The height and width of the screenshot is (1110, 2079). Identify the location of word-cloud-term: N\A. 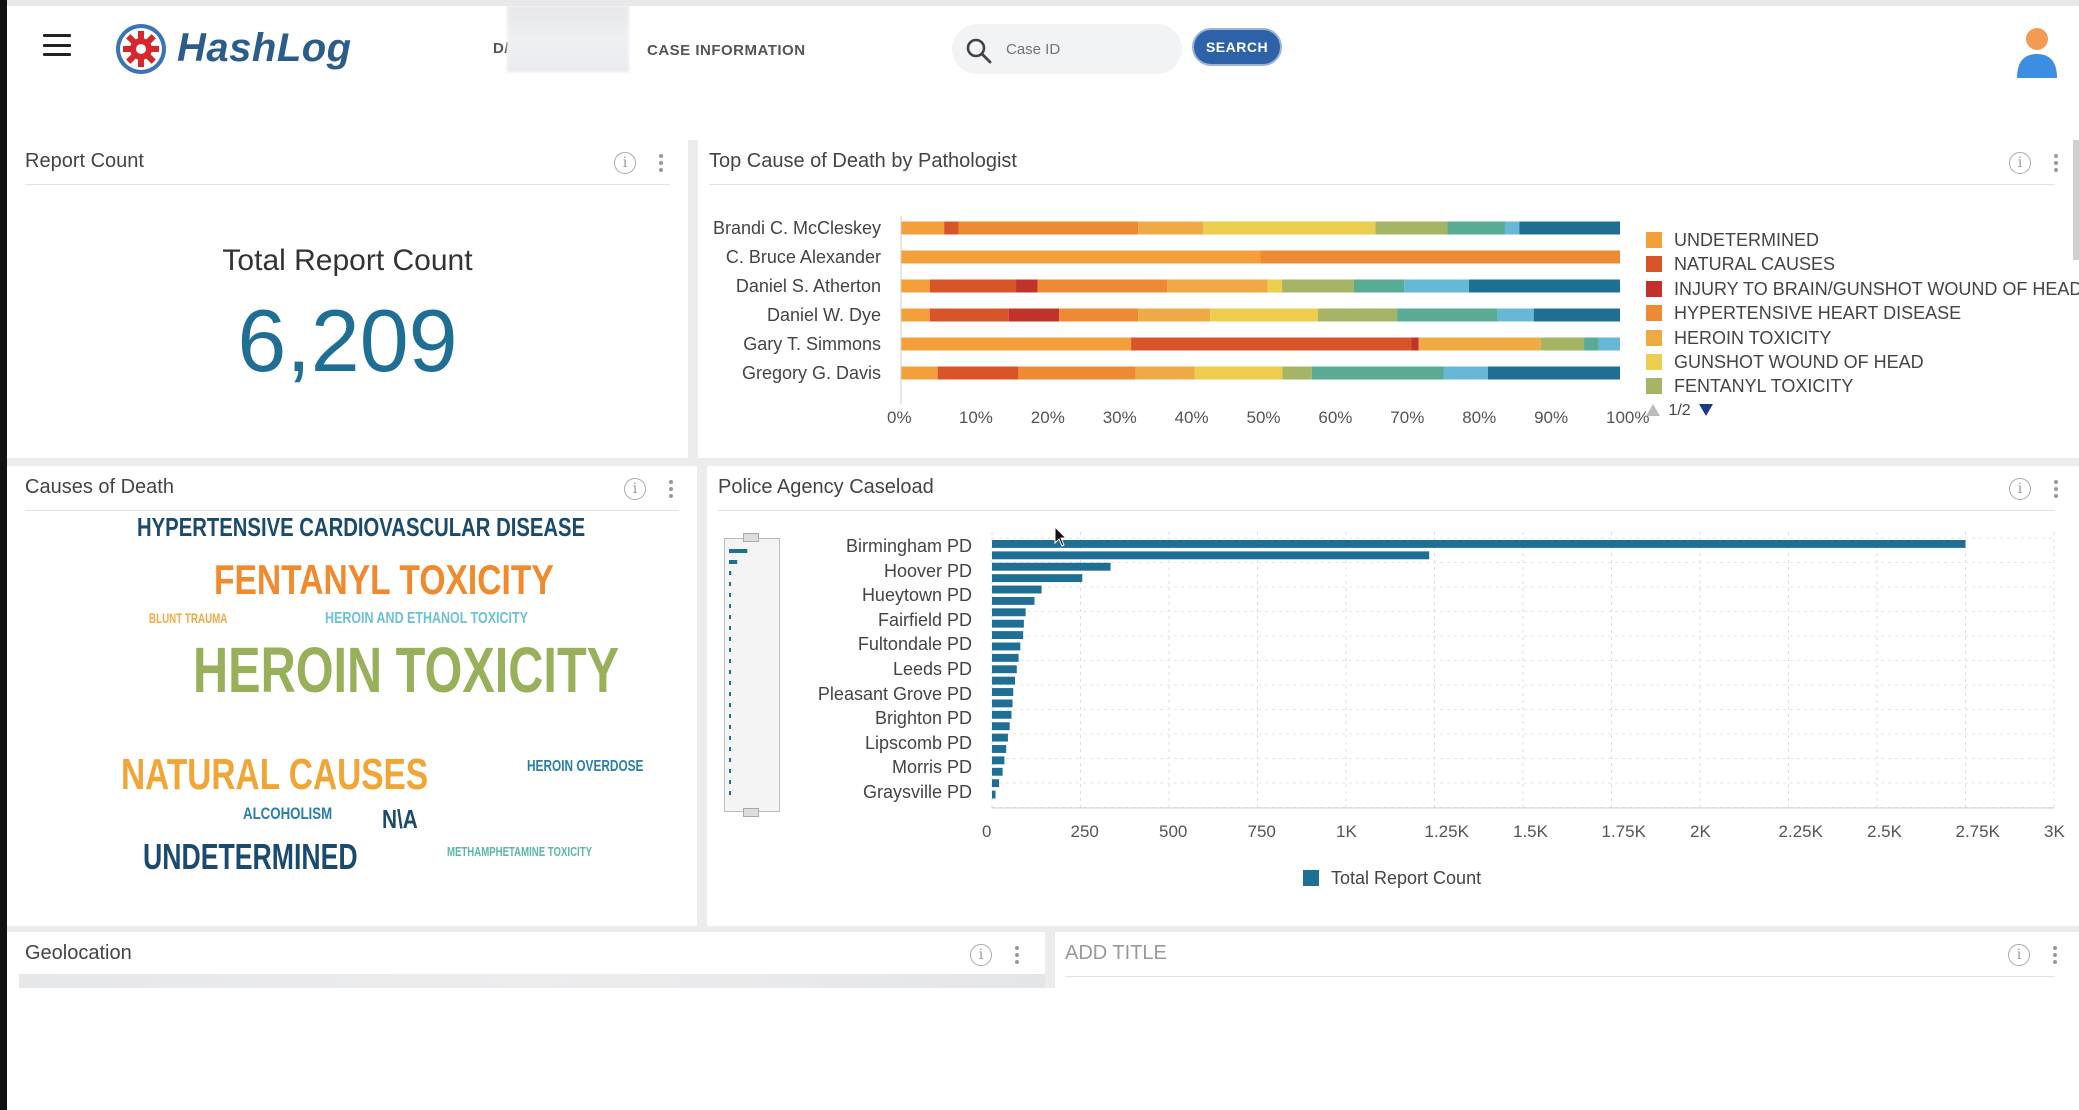
(400, 819).